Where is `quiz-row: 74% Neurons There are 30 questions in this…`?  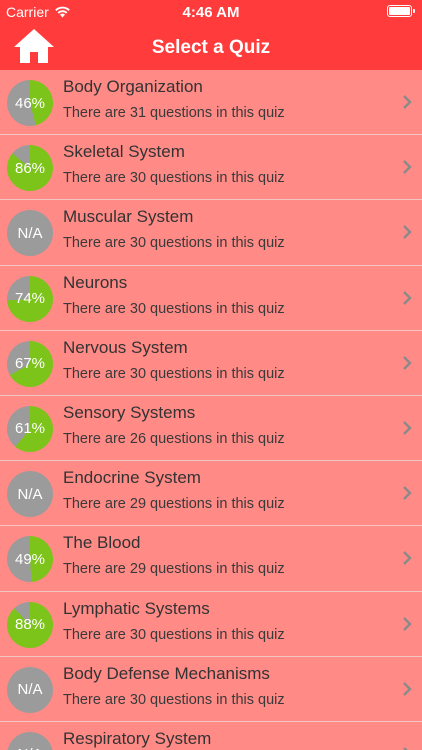 quiz-row: 74% Neurons There are 30 questions in this… is located at coordinates (211, 298).